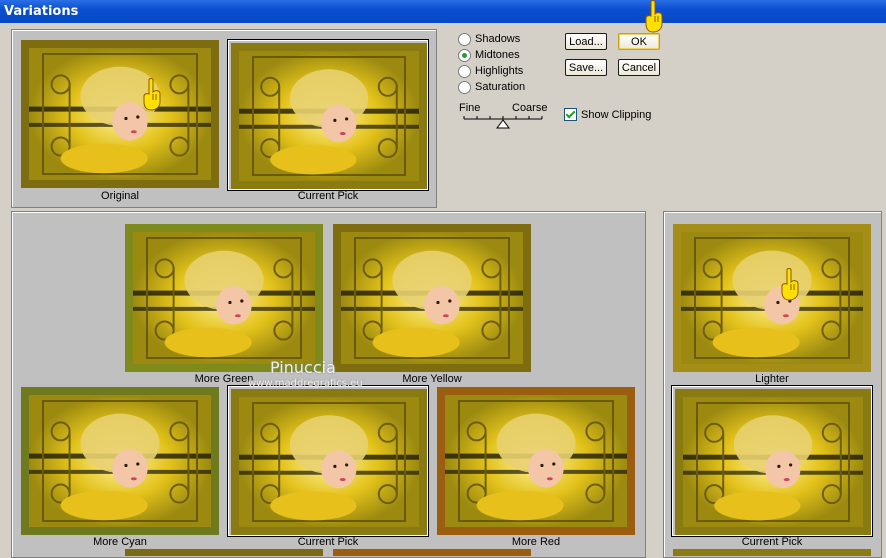 This screenshot has height=558, width=886. I want to click on thumb-more-red, so click(536, 461).